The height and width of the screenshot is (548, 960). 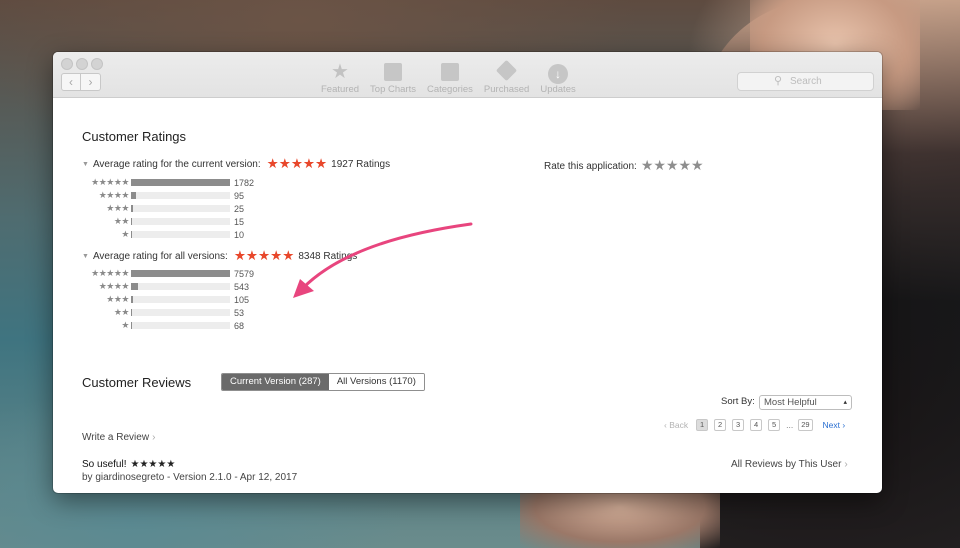 What do you see at coordinates (134, 136) in the screenshot?
I see `customer-ratings-title: Customer Ratings` at bounding box center [134, 136].